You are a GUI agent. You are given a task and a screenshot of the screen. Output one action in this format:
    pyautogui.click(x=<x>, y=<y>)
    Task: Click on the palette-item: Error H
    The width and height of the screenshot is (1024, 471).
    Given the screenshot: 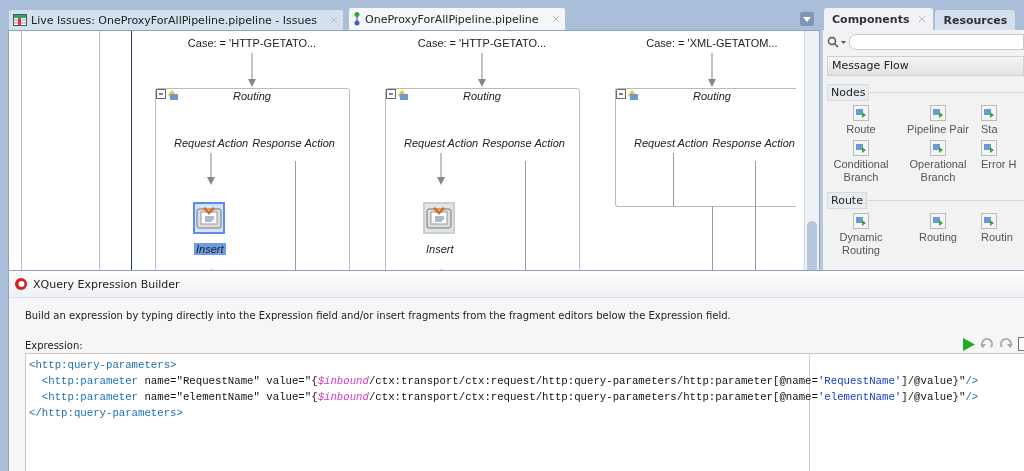 What is the action you would take?
    pyautogui.click(x=1002, y=162)
    